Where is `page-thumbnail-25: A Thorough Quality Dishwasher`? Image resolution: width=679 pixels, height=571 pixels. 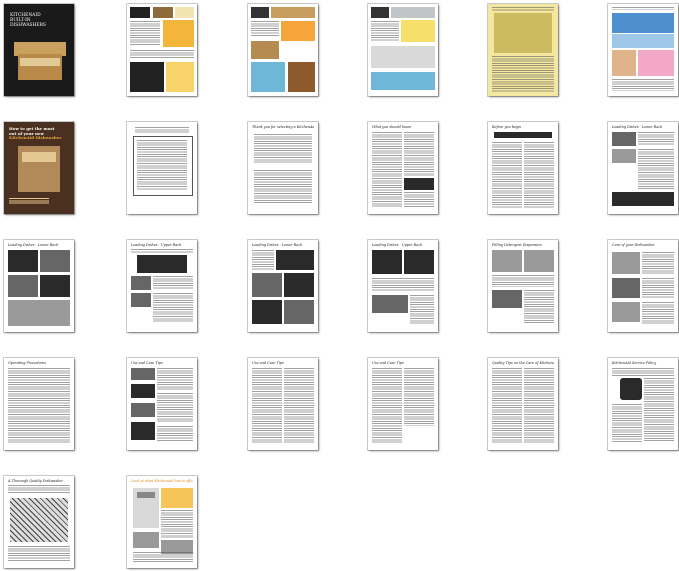
page-thumbnail-25: A Thorough Quality Dishwasher is located at coordinates (39, 522).